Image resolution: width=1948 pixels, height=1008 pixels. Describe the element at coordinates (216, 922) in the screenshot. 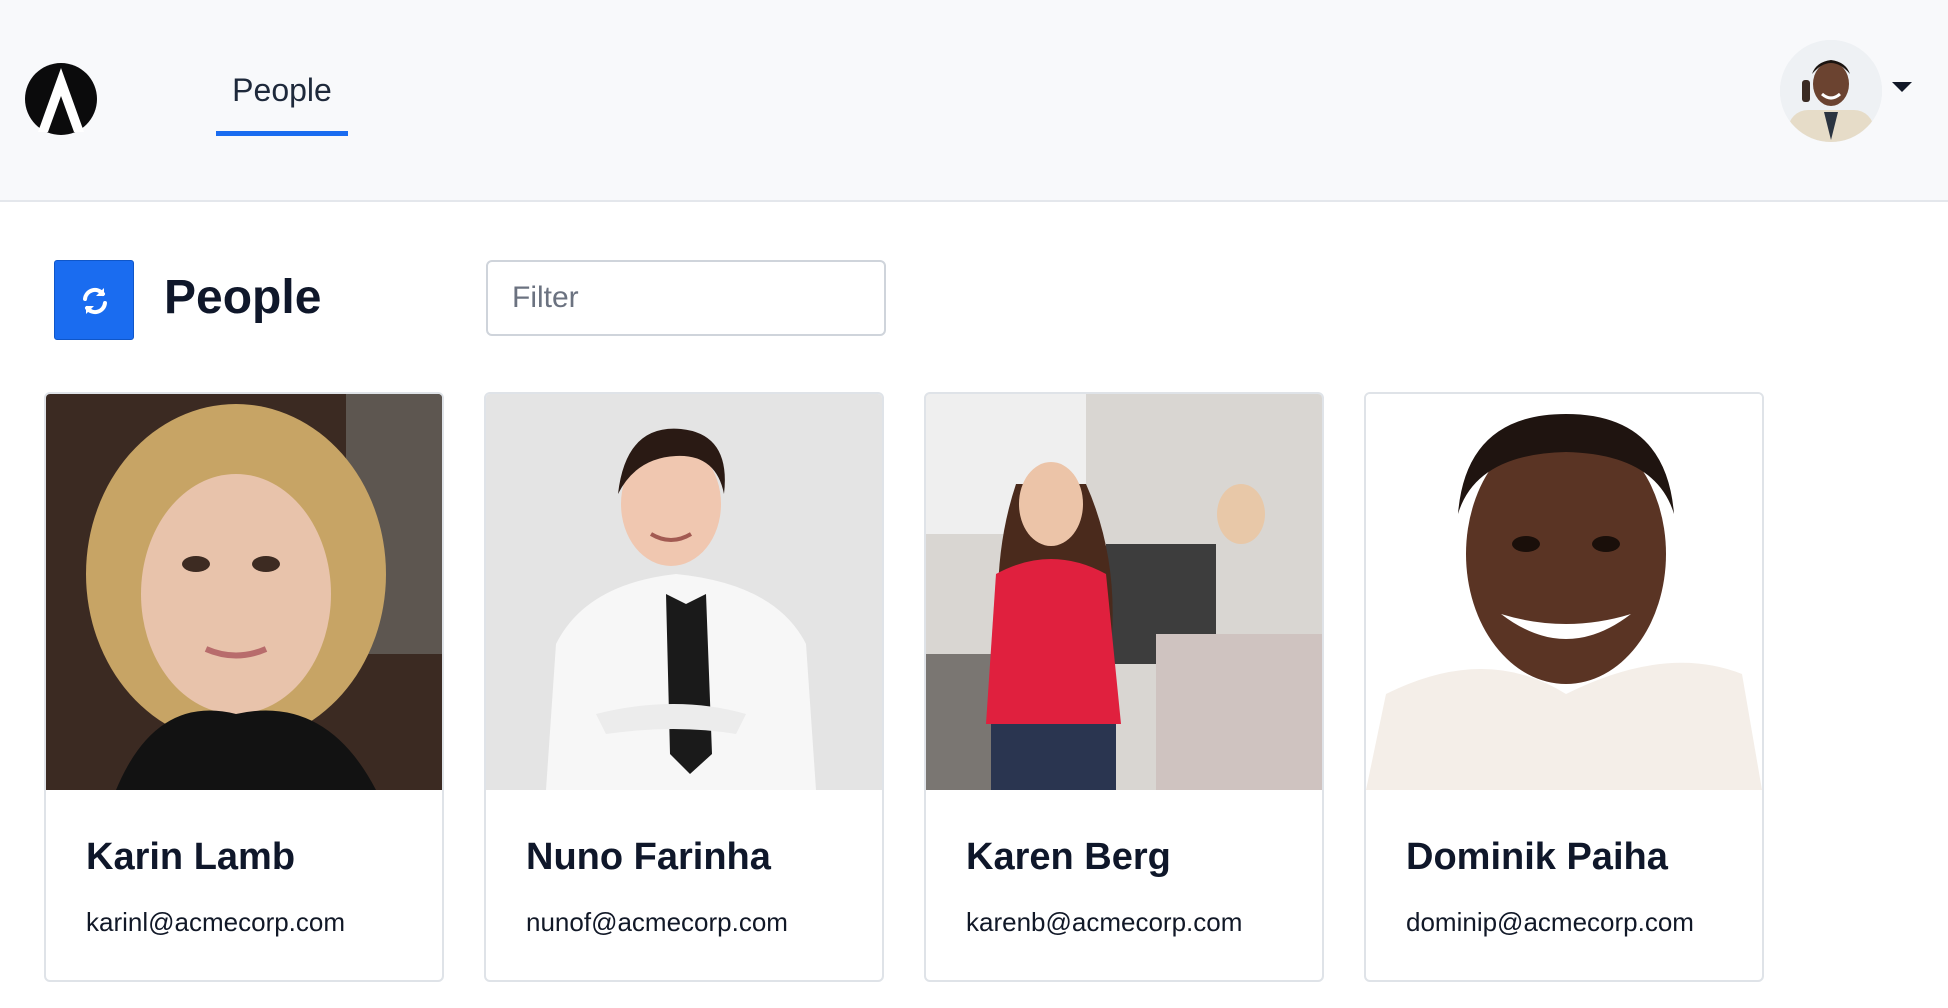

I see `person-email: karinl@acmecorp.com` at that location.